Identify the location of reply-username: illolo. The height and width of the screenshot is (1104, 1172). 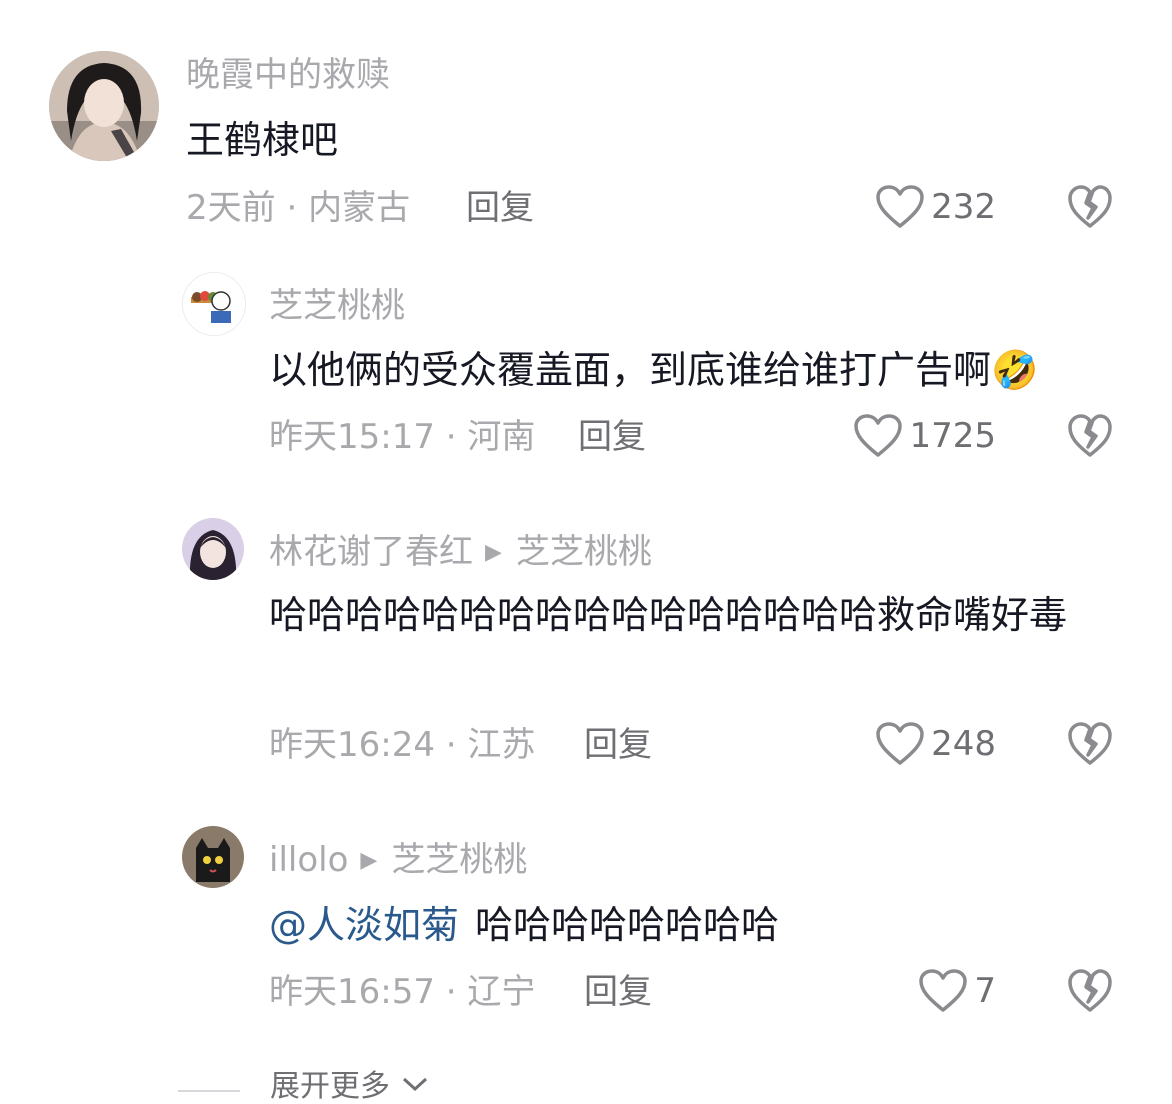
(308, 860).